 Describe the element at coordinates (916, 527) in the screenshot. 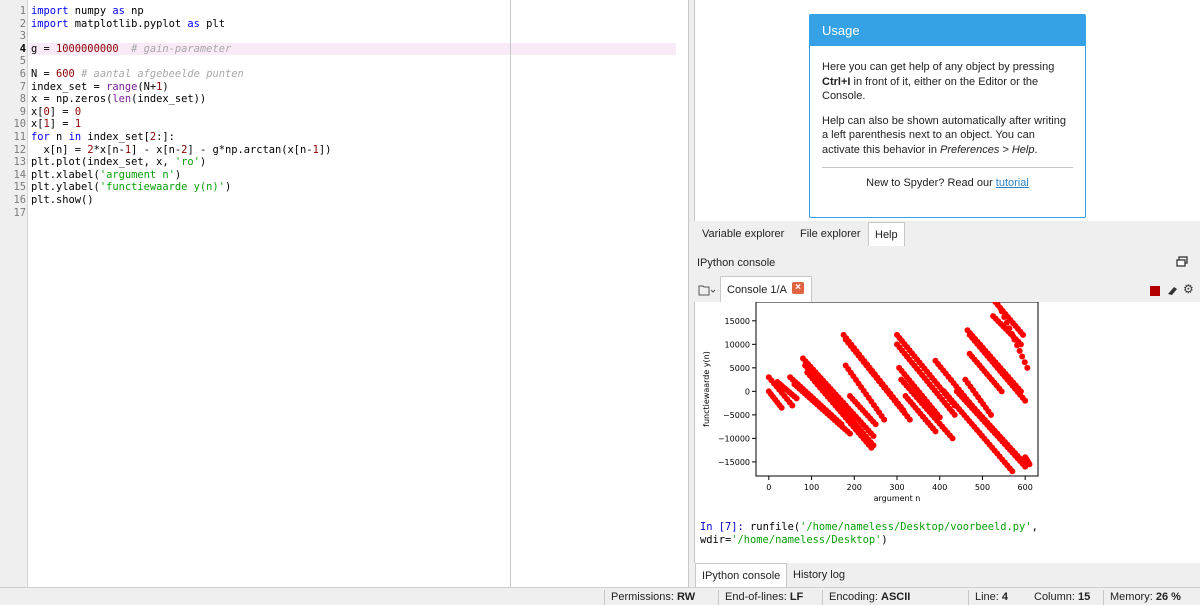

I see `command-string: '/home/nameless/Desktop/voorbeeld.py'` at that location.